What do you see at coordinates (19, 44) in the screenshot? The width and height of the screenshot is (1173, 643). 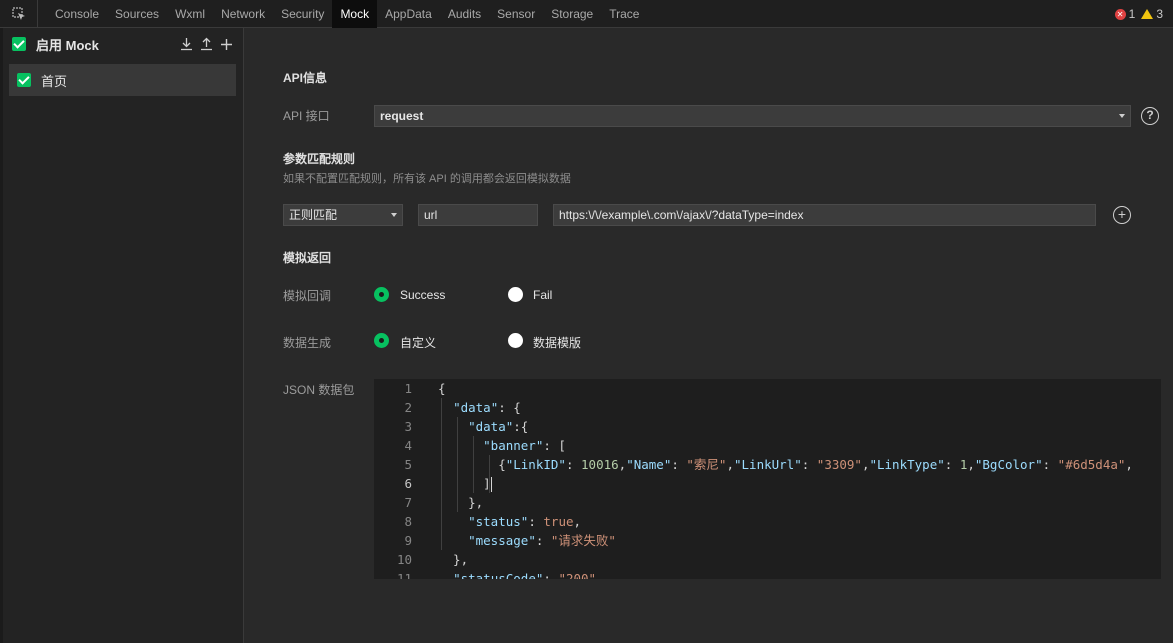 I see `enable-mock-checkbox` at bounding box center [19, 44].